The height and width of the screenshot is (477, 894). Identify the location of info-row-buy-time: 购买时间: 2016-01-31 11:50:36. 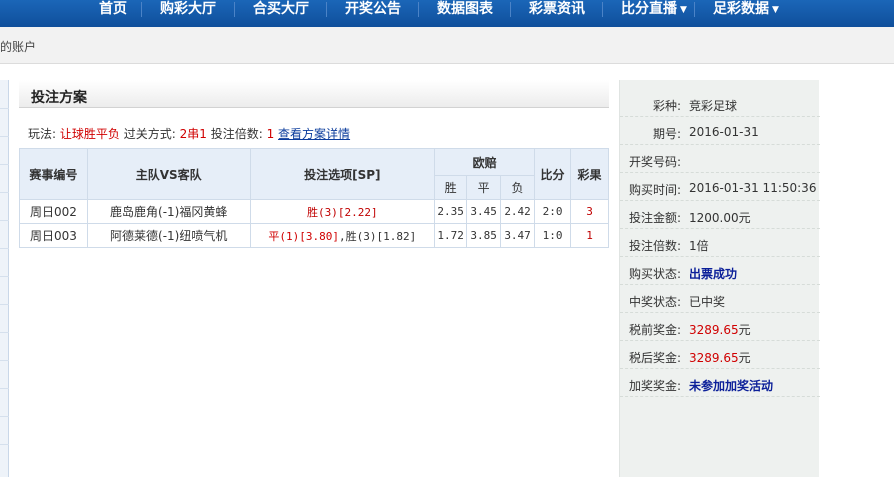
(720, 187).